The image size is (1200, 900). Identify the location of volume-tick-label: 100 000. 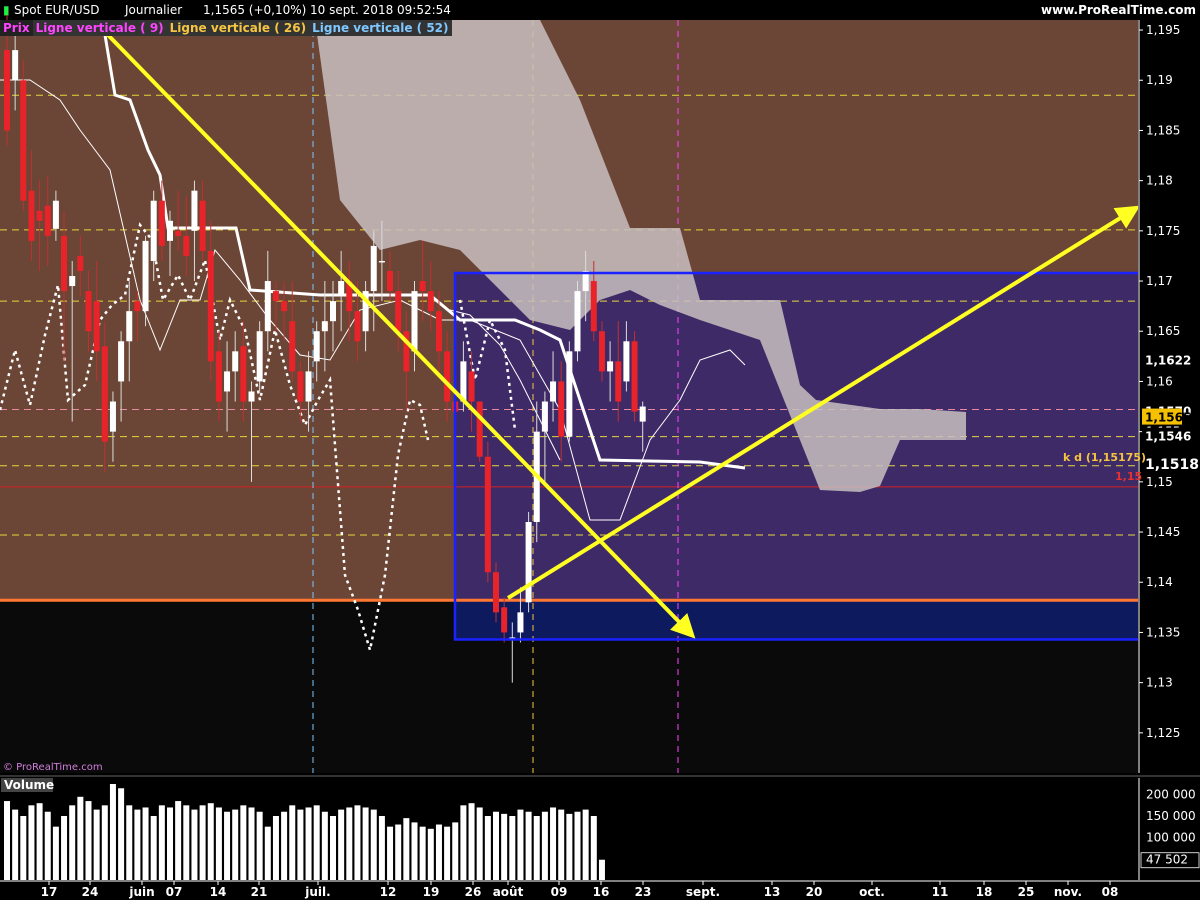
(1171, 837).